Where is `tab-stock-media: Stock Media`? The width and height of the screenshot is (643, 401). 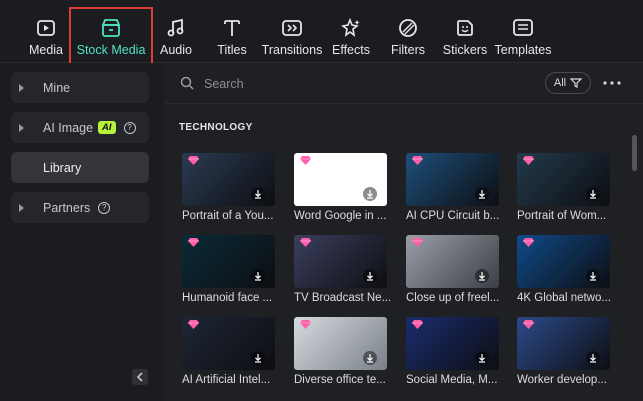 tab-stock-media: Stock Media is located at coordinates (111, 31).